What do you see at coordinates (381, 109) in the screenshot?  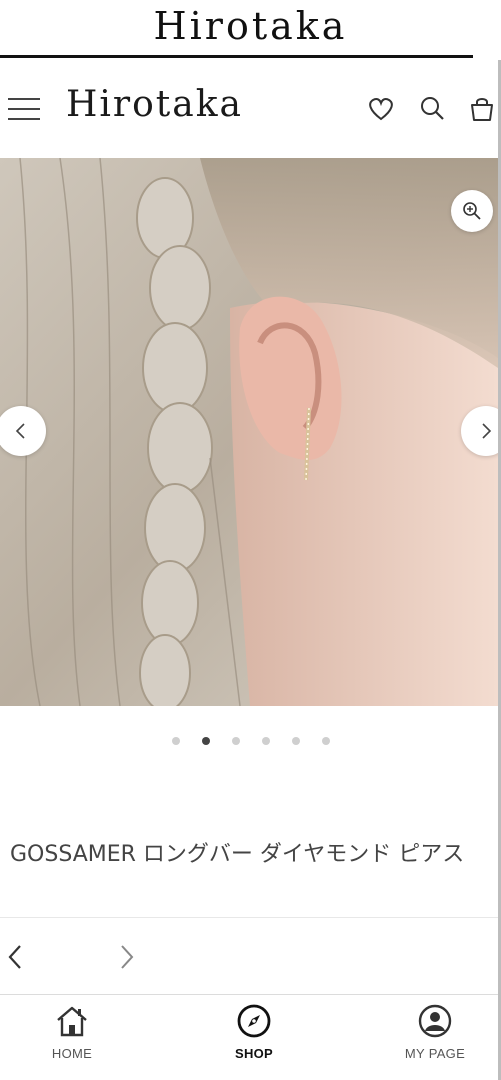 I see `heart-icon` at bounding box center [381, 109].